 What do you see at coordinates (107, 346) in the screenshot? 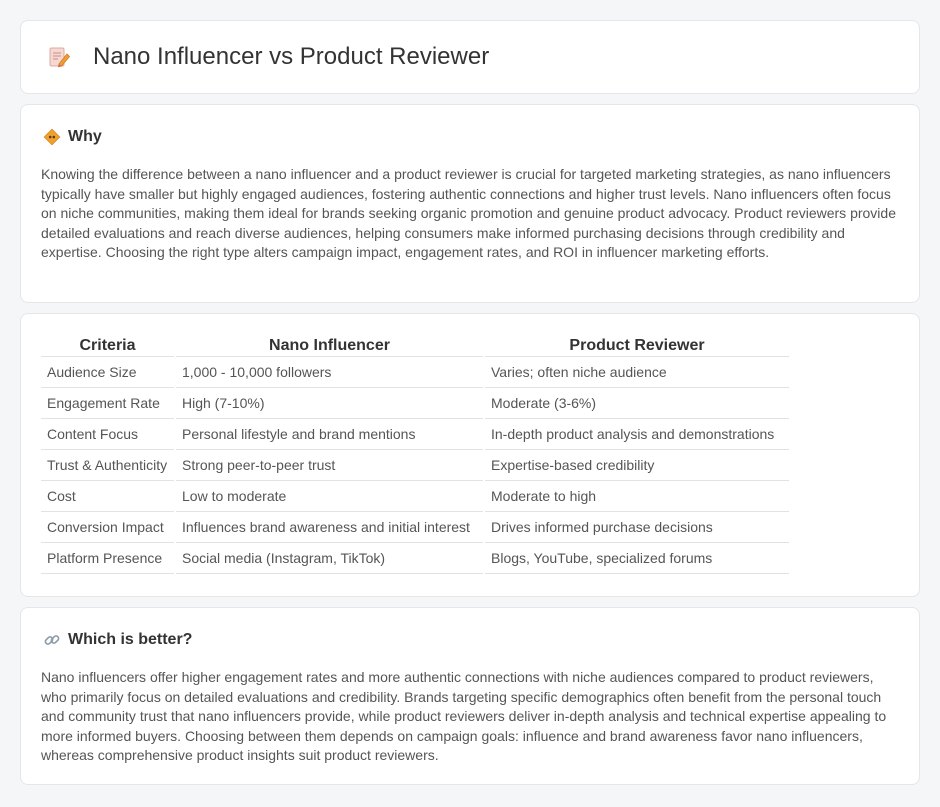
I see `header-criteria: Criteria` at bounding box center [107, 346].